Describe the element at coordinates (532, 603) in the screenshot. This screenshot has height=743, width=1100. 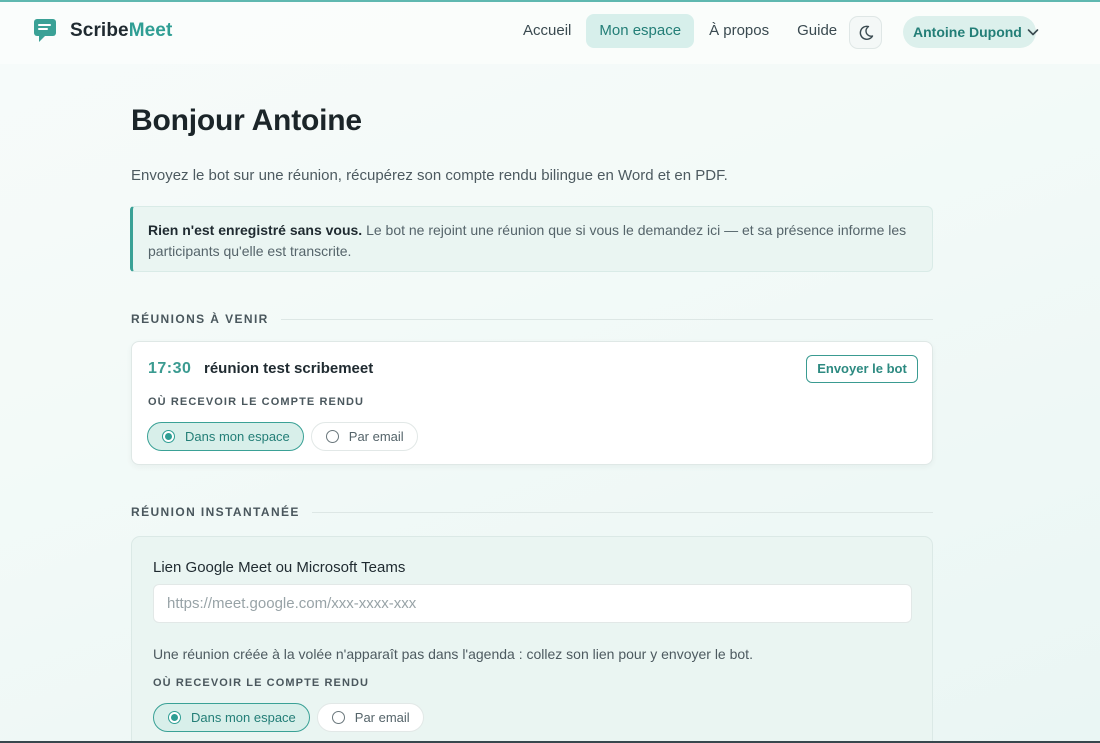
I see `meeting-link-input` at that location.